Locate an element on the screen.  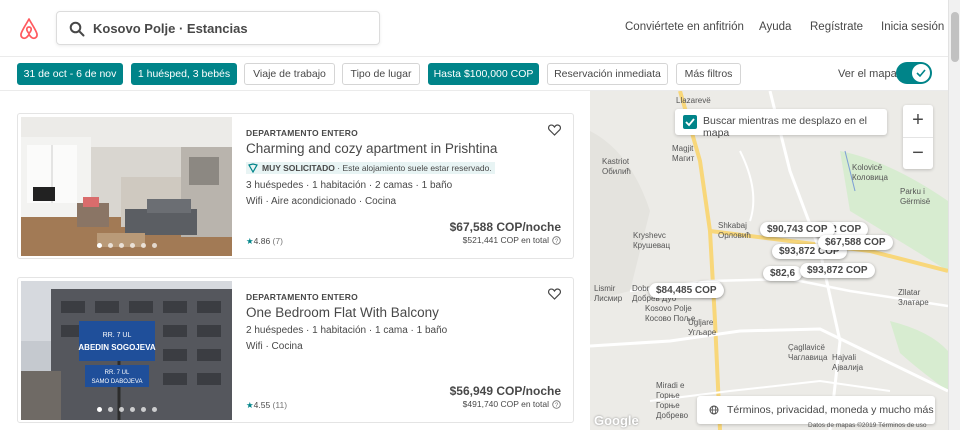
map-place: Kastriot Обилић is located at coordinates (616, 166).